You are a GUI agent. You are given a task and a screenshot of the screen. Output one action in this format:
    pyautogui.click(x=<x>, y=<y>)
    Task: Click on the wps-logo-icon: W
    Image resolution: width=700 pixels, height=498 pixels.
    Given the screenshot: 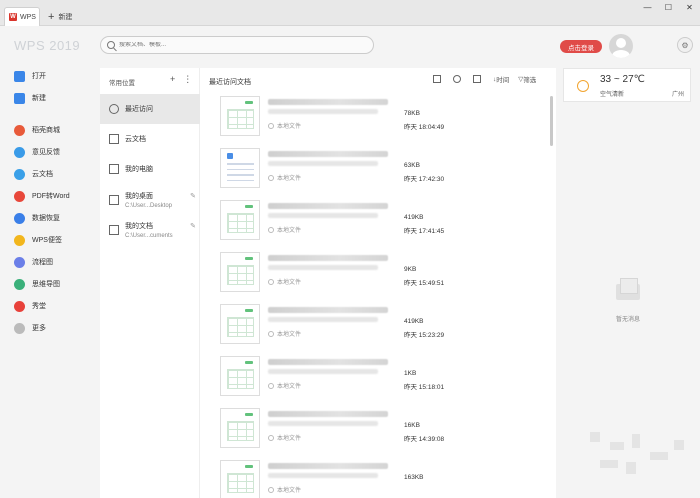 What is the action you would take?
    pyautogui.click(x=13, y=17)
    